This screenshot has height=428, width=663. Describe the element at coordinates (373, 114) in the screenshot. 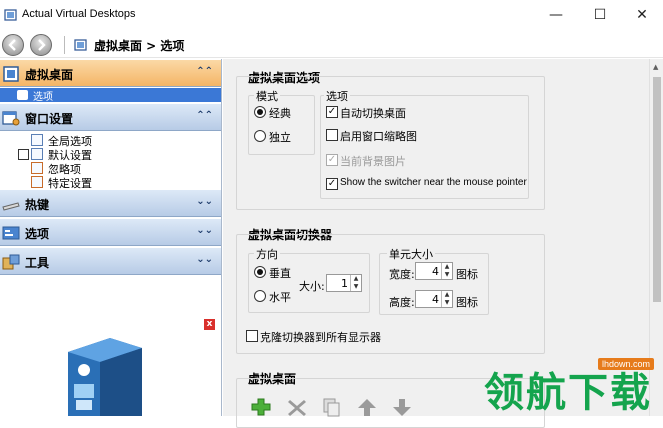

I see `auto-switch-label: 自动切换桌面` at that location.